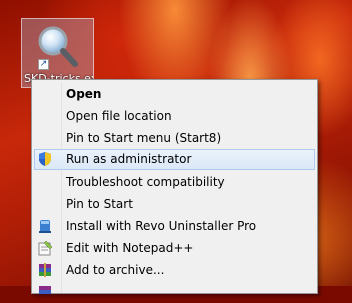  What do you see at coordinates (145, 182) in the screenshot?
I see `menu-item-label: Troubleshoot compatibility` at bounding box center [145, 182].